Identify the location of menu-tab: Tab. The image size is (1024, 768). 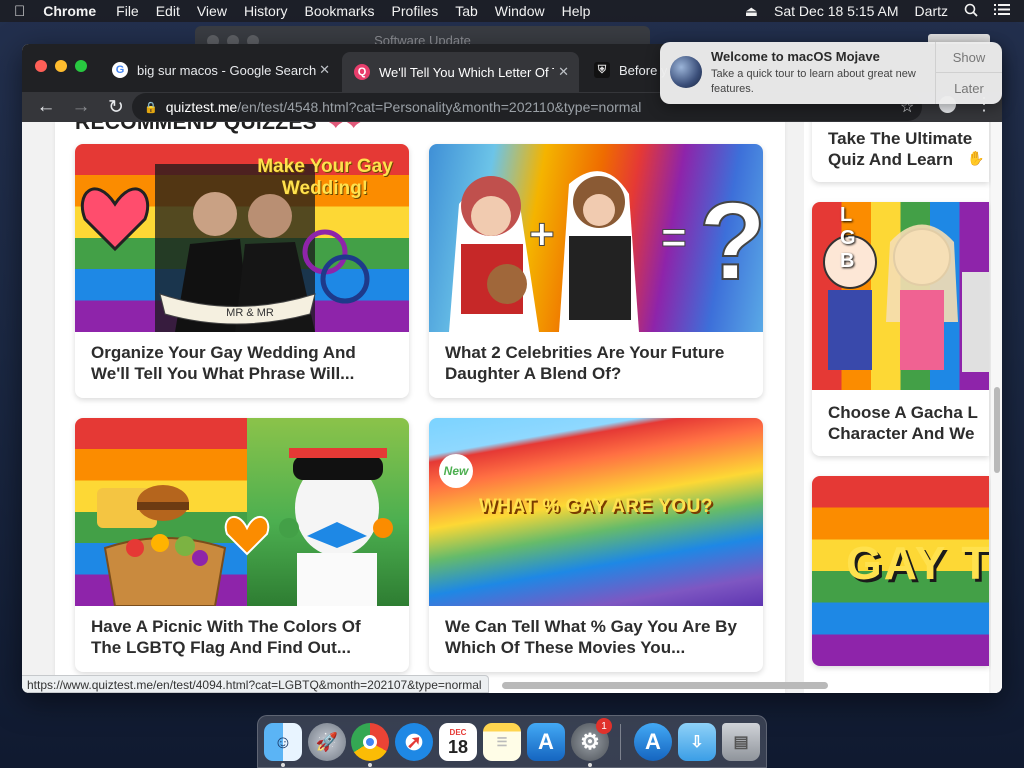
(466, 11).